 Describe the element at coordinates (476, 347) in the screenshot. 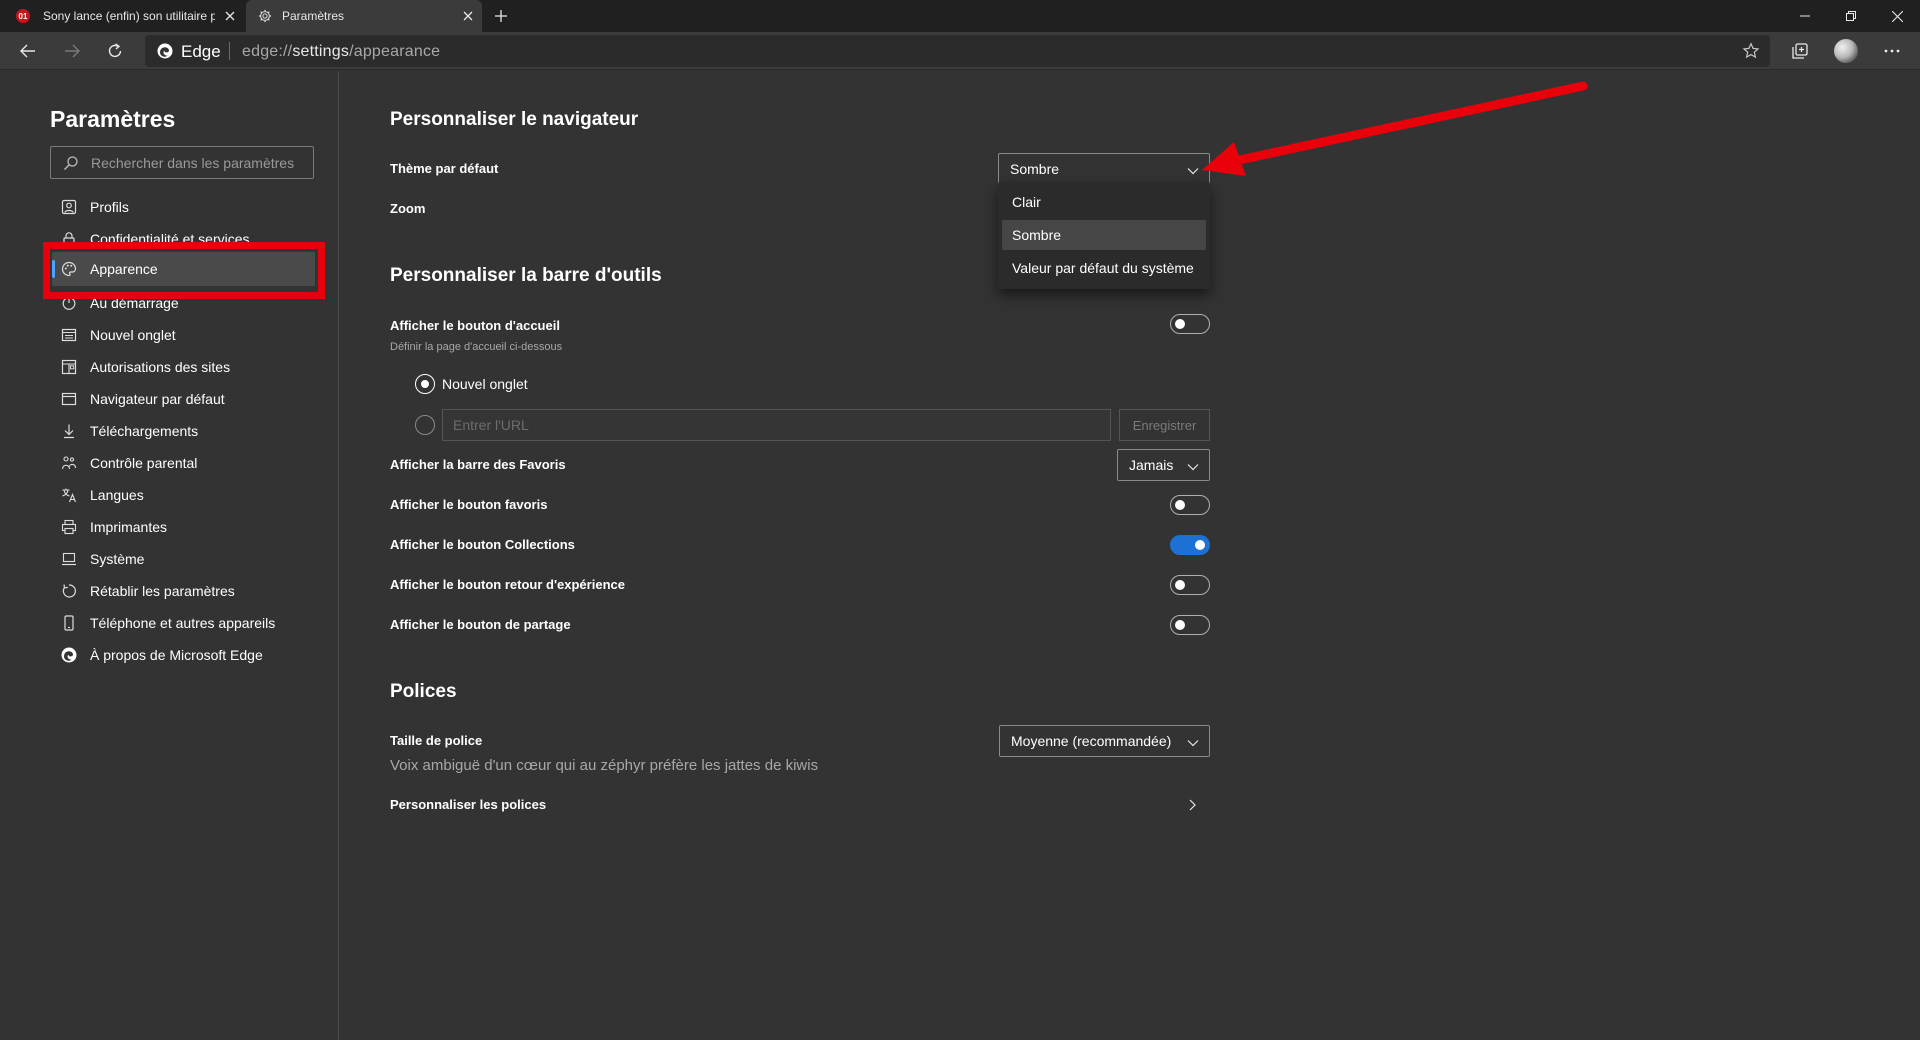

I see `home-page-hint: Définir la page d'accueil ci-dessous` at that location.